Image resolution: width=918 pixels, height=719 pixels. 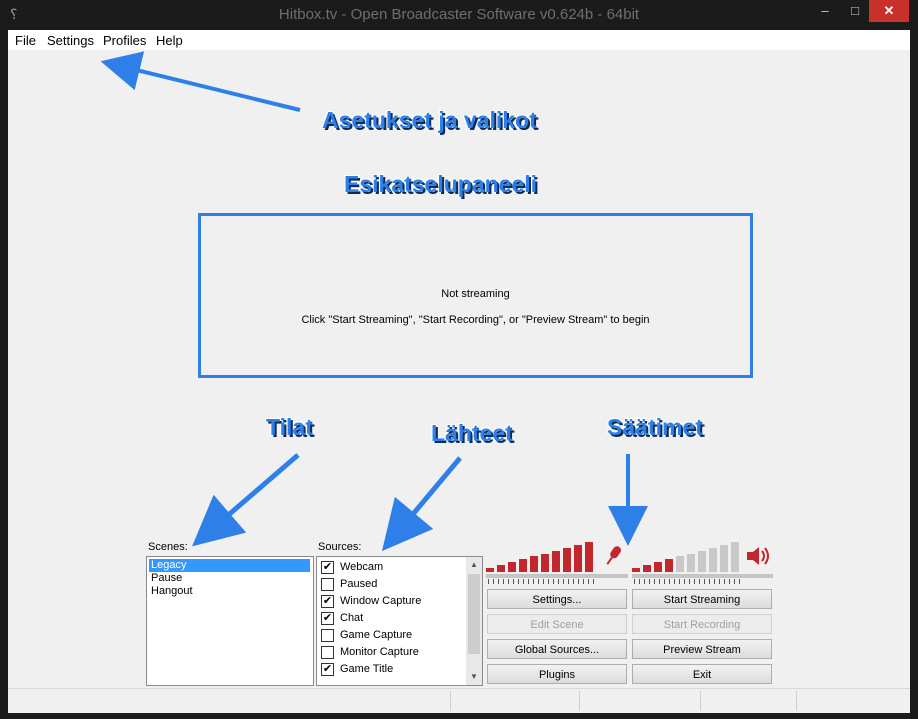 I want to click on annotation-scenes-label: Tilat, so click(x=289, y=427).